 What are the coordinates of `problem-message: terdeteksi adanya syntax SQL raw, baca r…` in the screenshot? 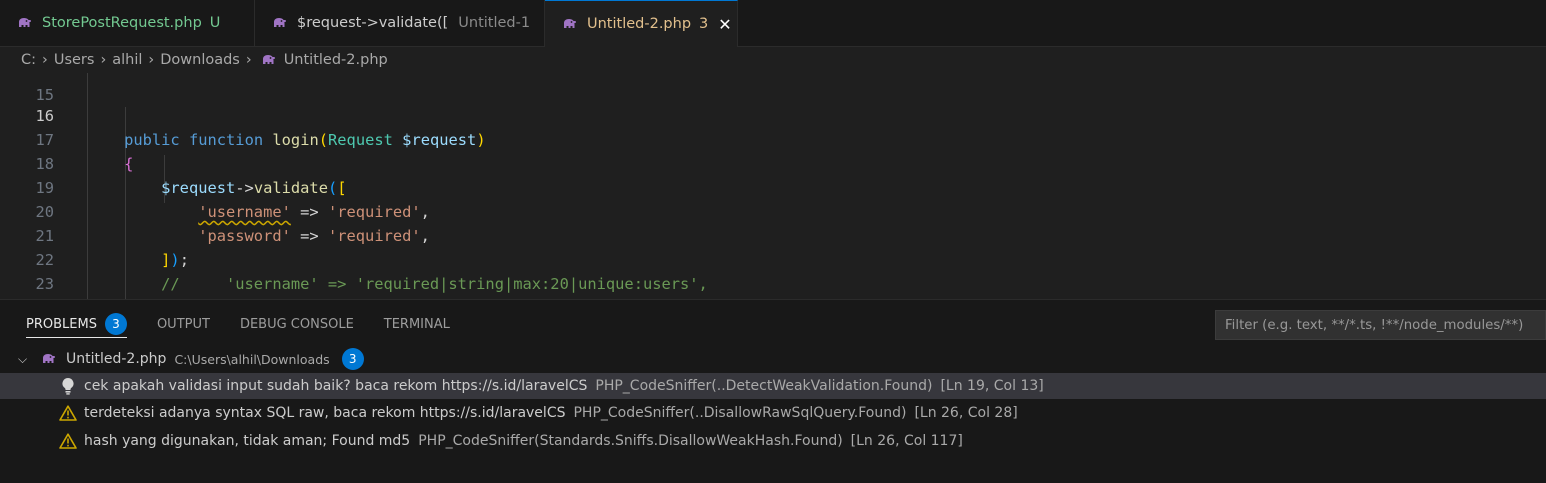 It's located at (325, 413).